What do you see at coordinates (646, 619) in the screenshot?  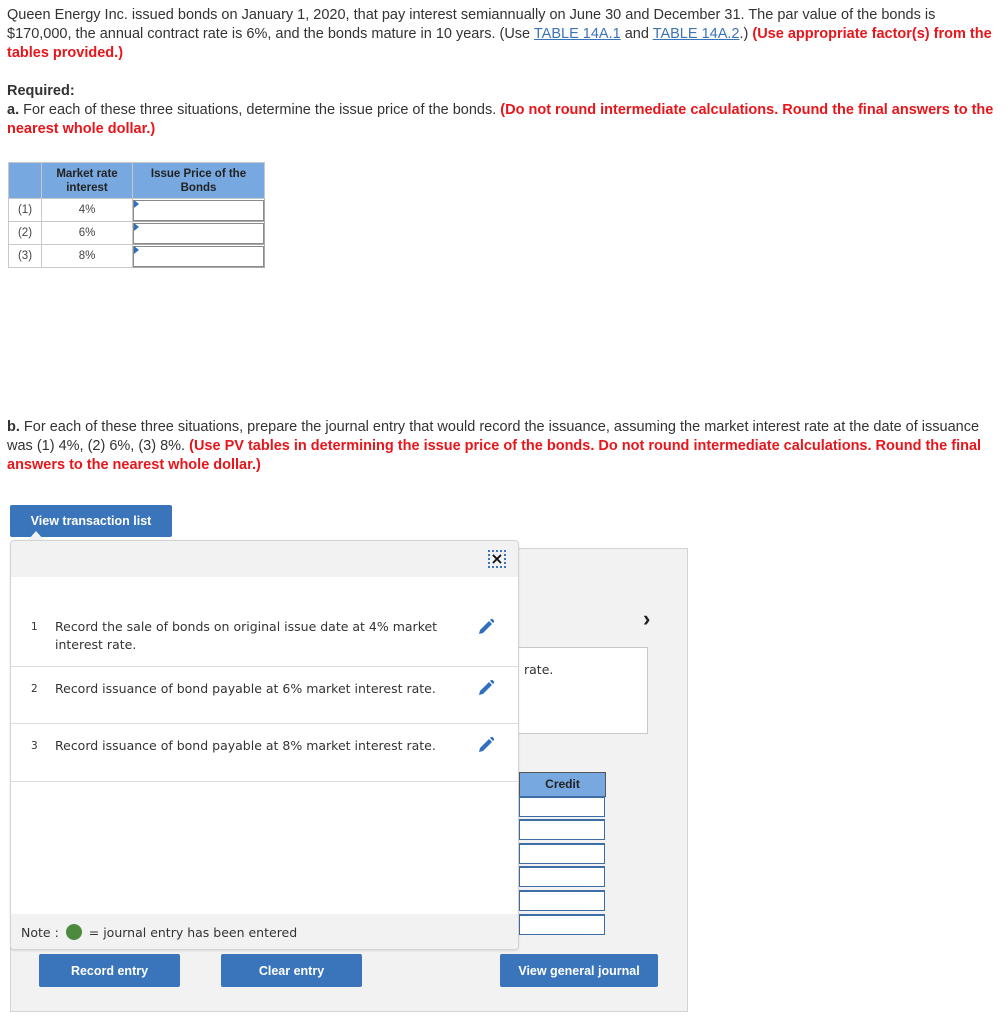 I see `next-arrow-icon: ›` at bounding box center [646, 619].